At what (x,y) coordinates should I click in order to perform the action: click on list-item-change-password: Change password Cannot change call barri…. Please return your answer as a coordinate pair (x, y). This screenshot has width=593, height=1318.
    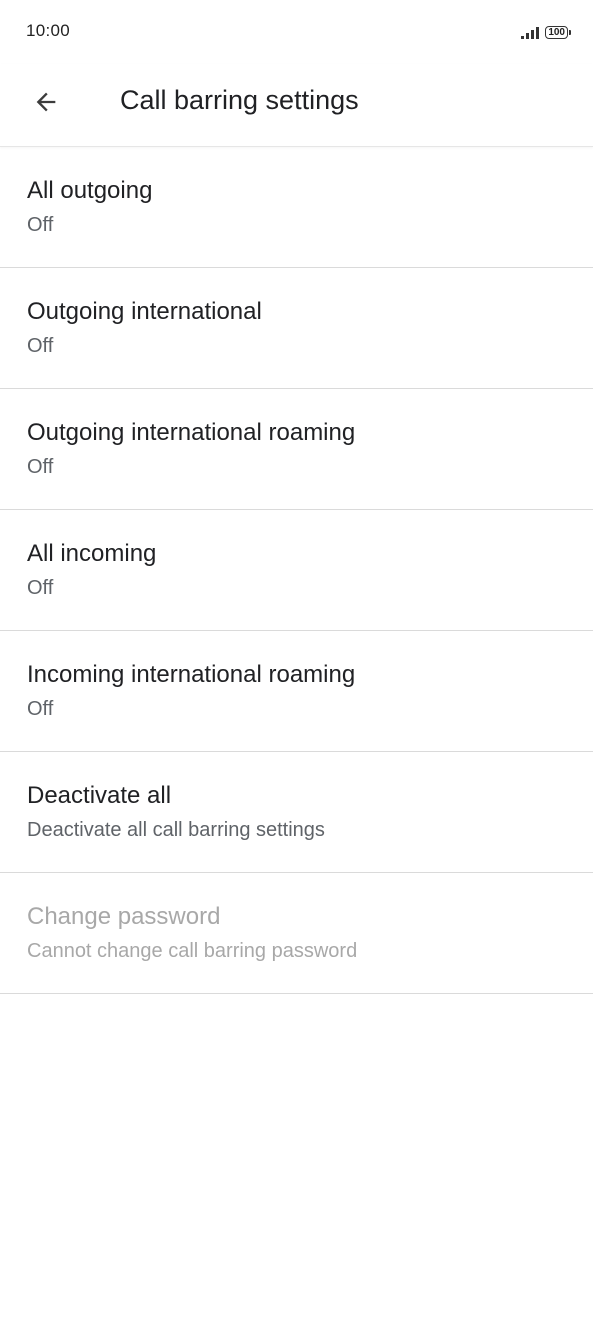
    Looking at the image, I should click on (296, 933).